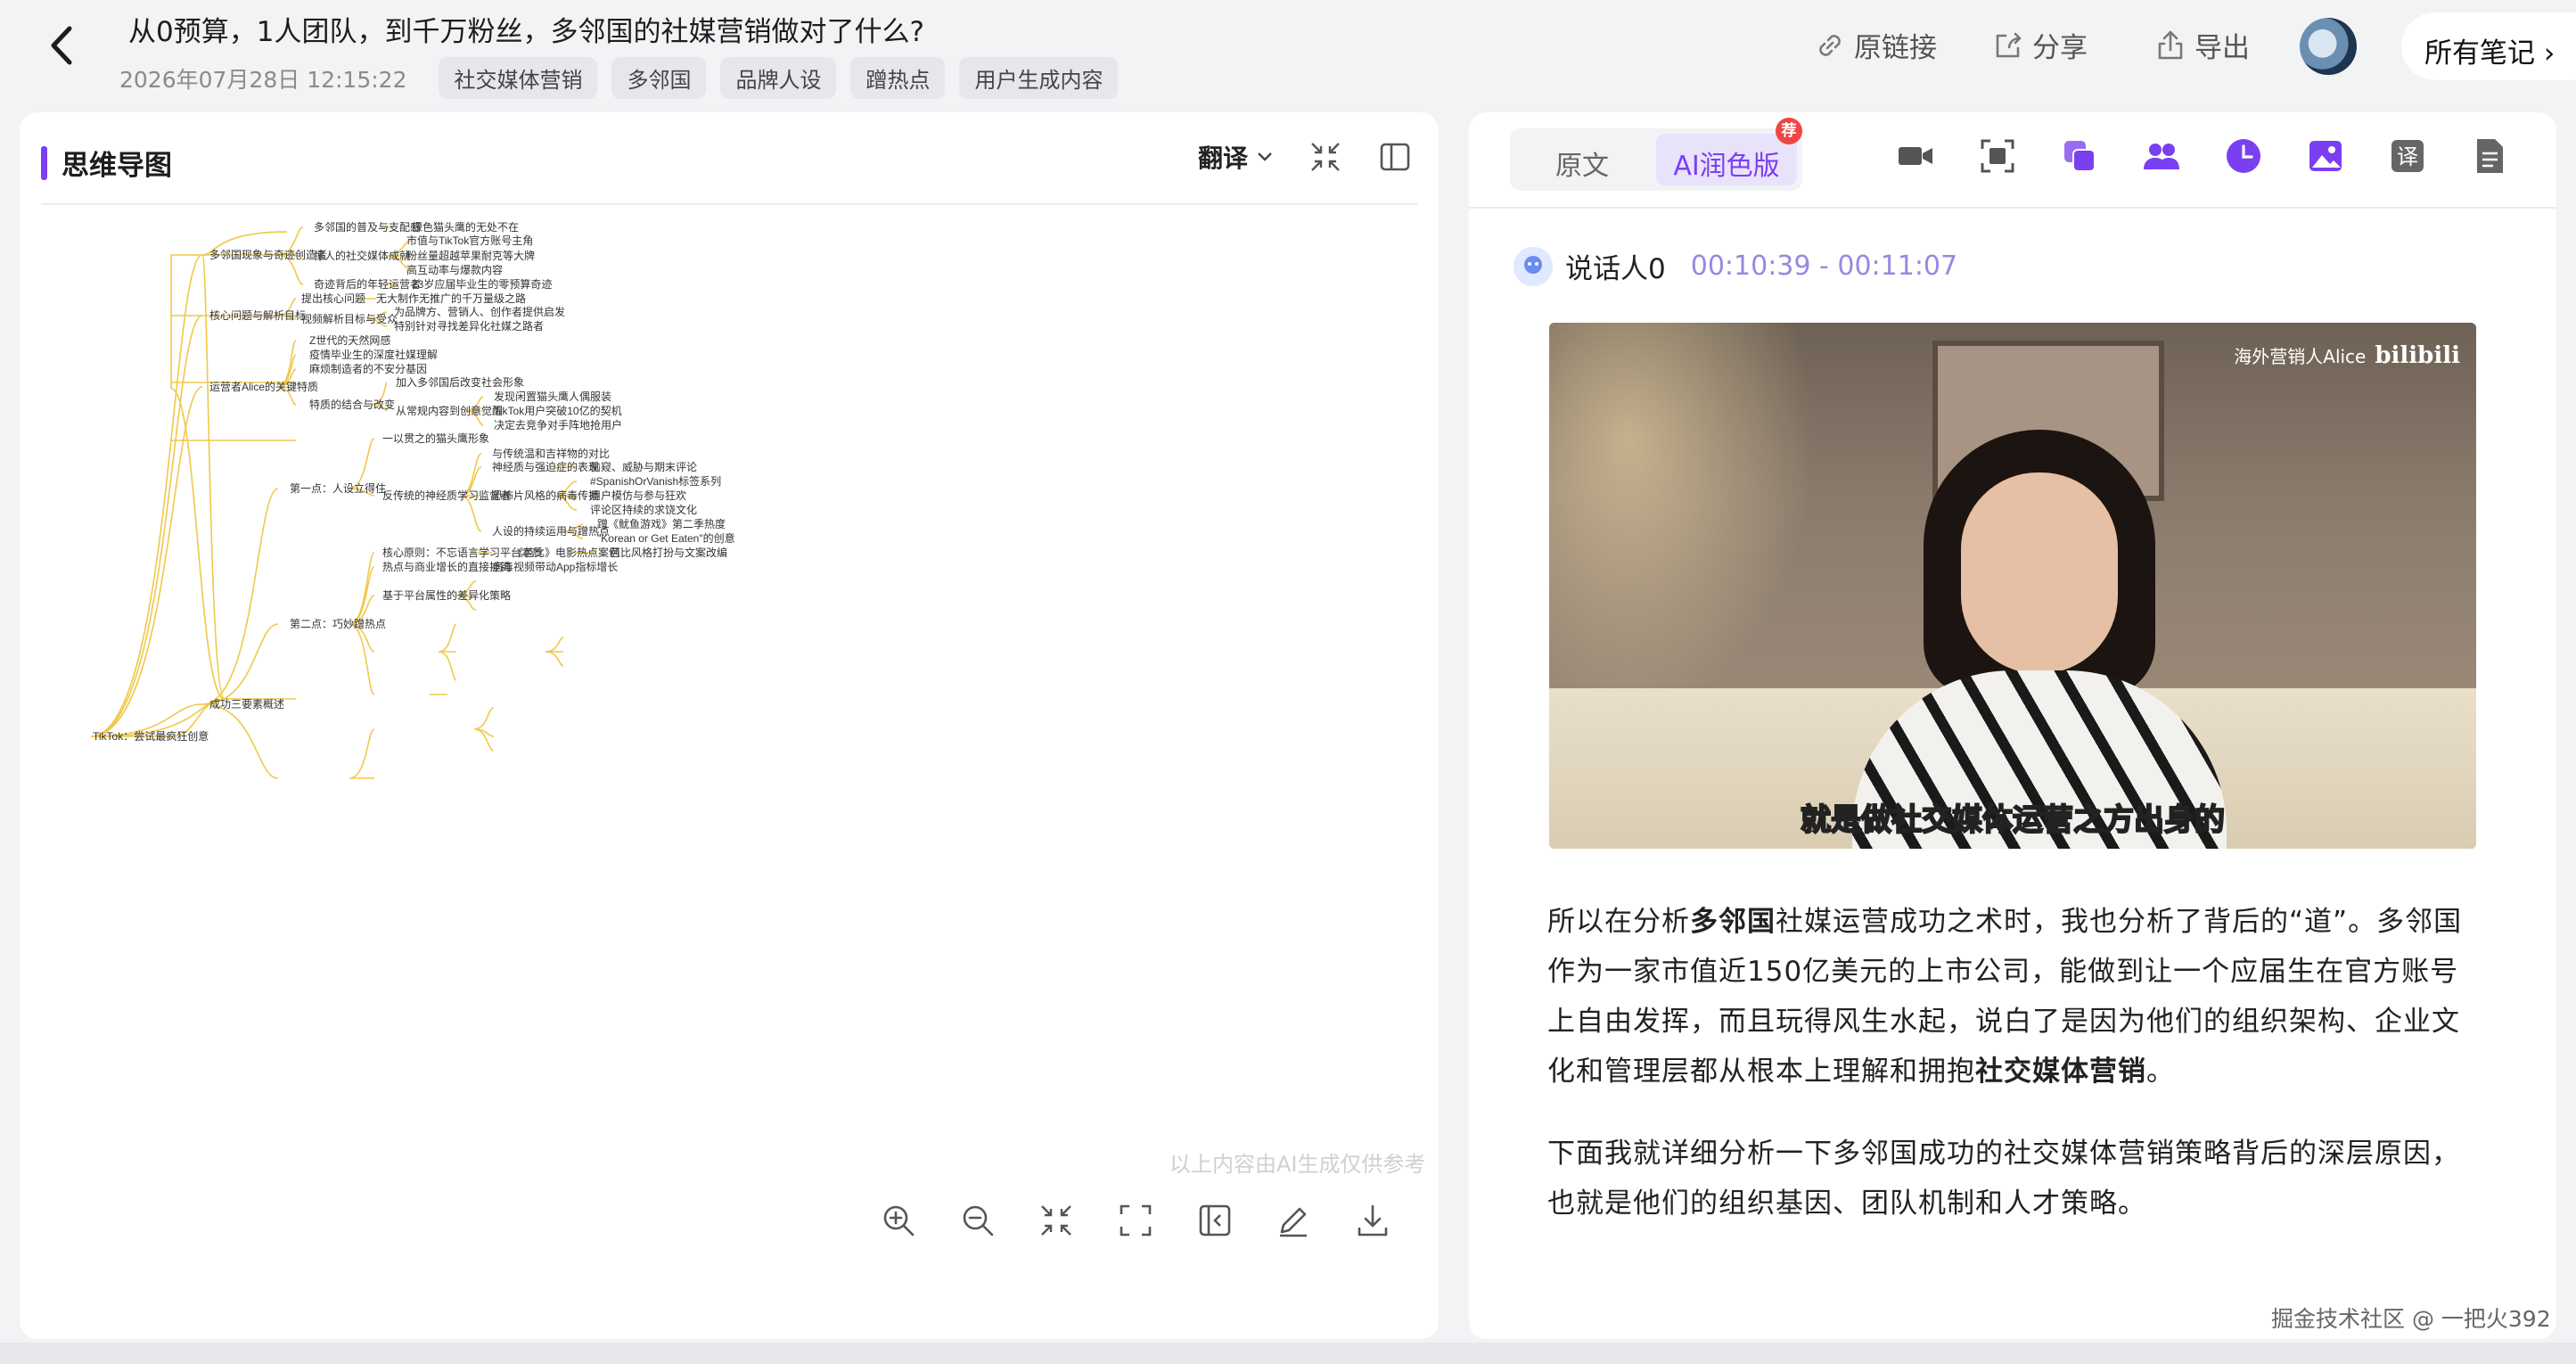  Describe the element at coordinates (367, 284) in the screenshot. I see `mindmap-node: 奇迹背后的年轻运营者` at that location.